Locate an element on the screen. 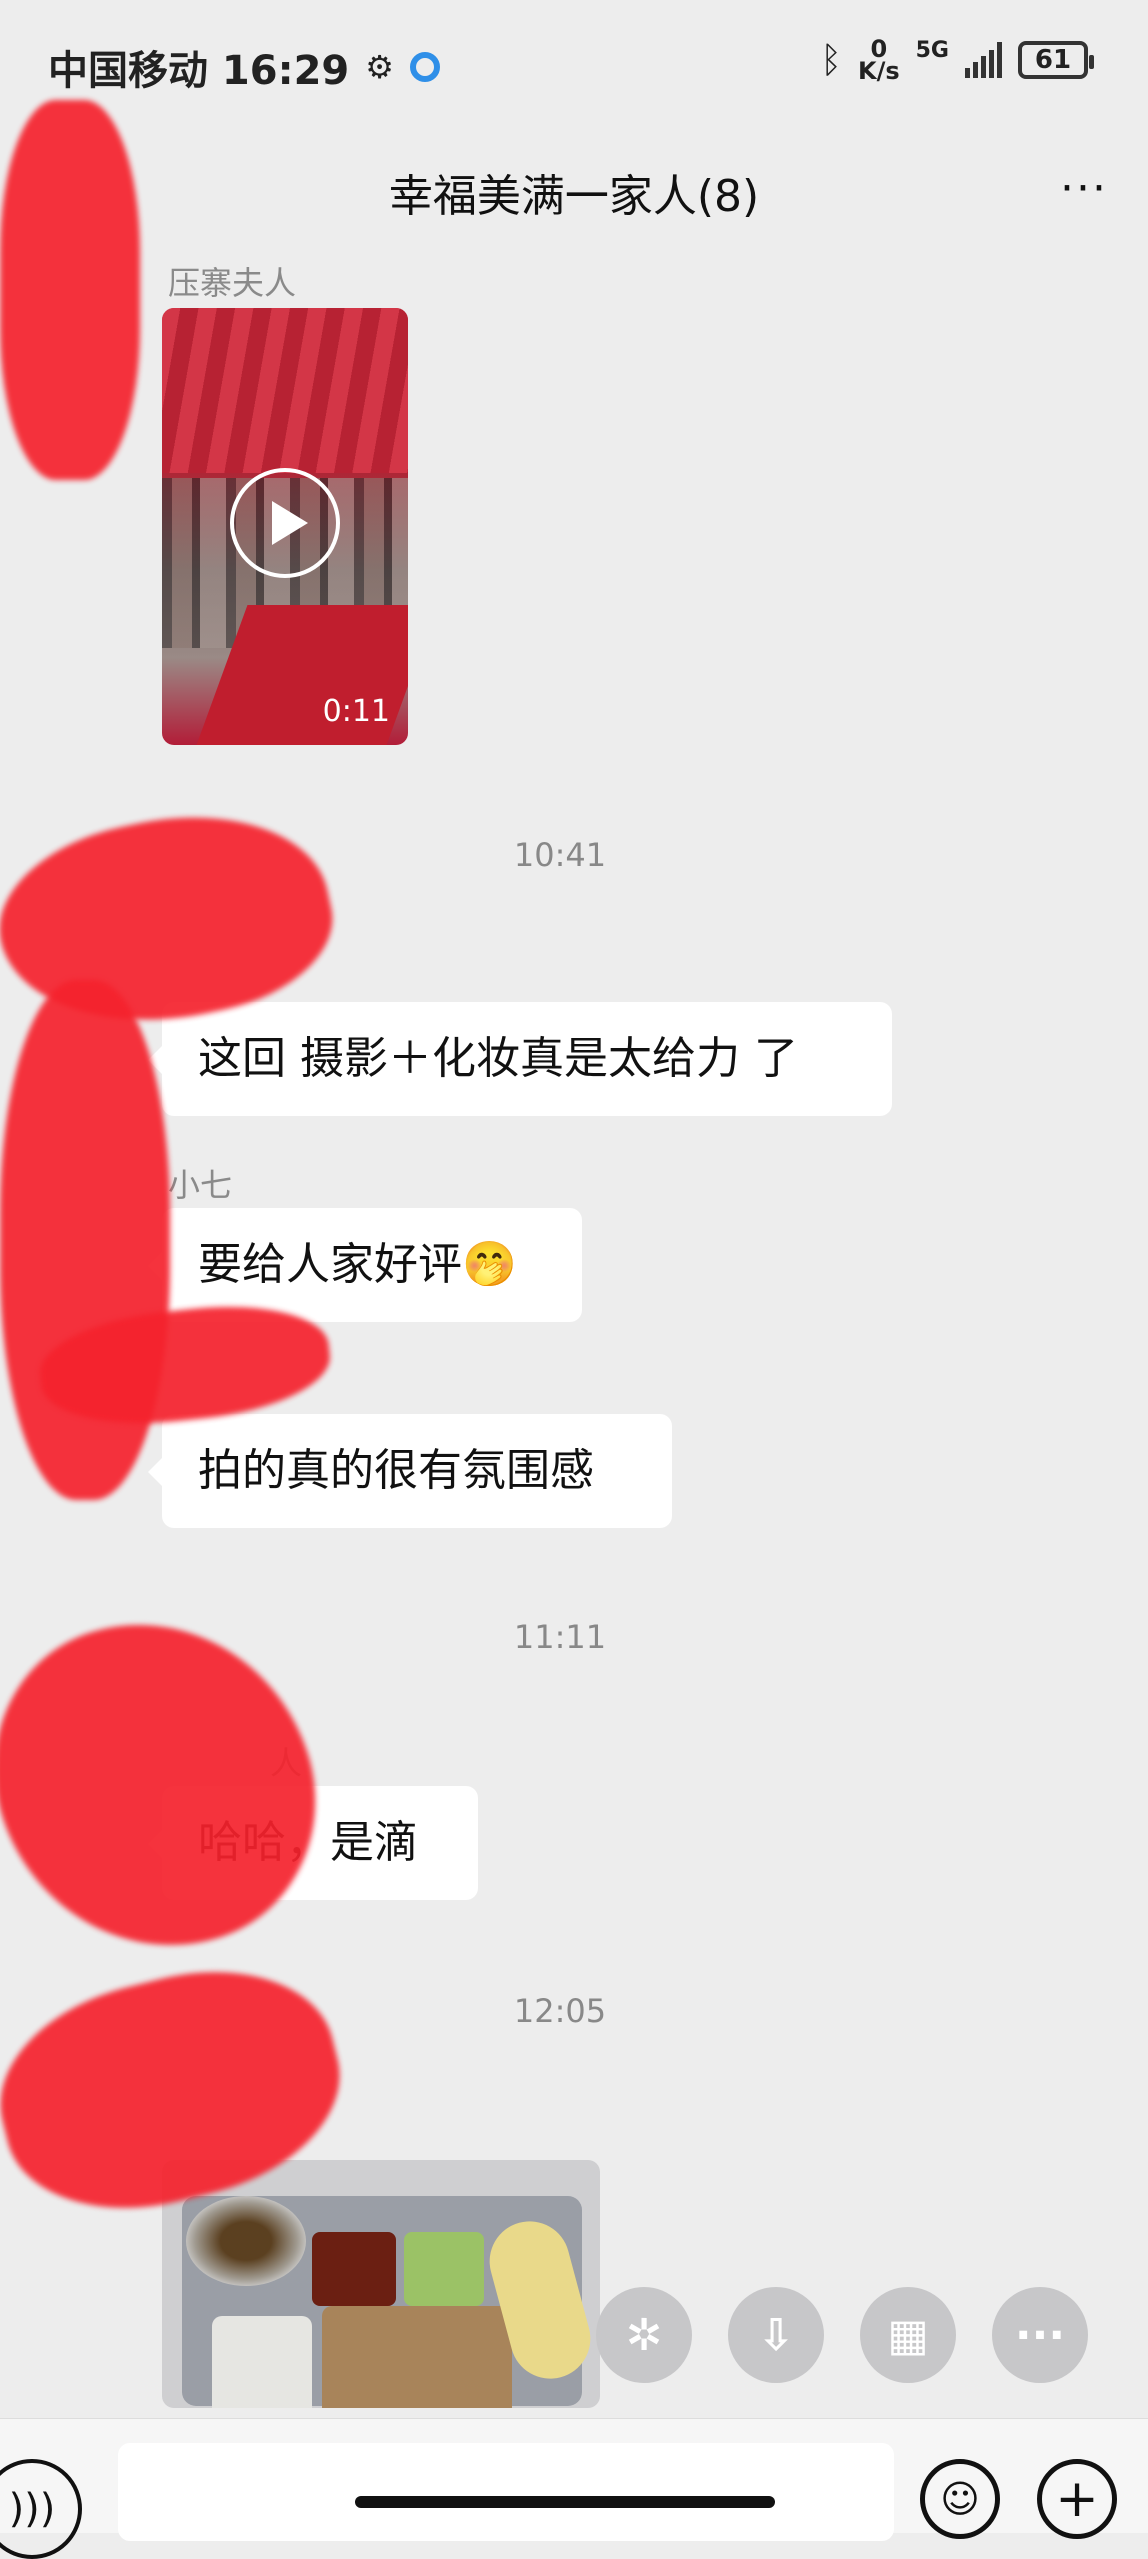 The width and height of the screenshot is (1148, 2559). video-message: 0:11 is located at coordinates (285, 526).